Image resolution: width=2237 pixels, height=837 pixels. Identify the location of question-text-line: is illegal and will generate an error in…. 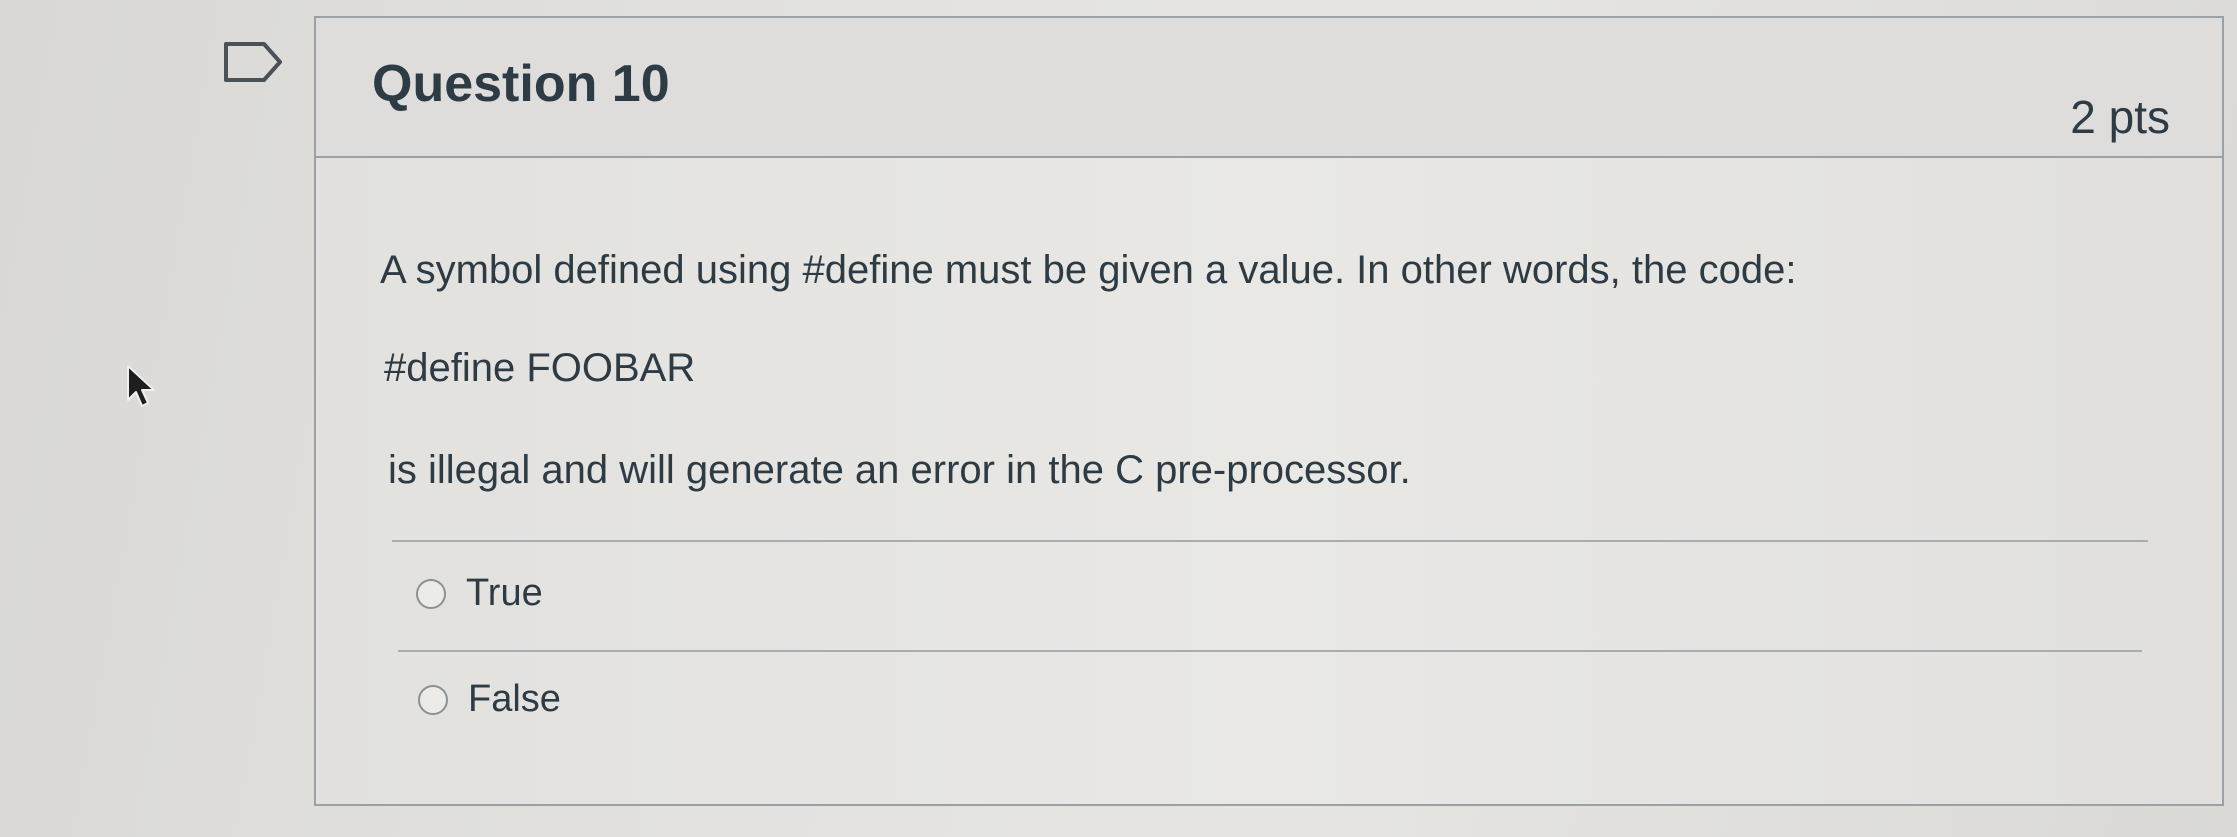
(899, 470).